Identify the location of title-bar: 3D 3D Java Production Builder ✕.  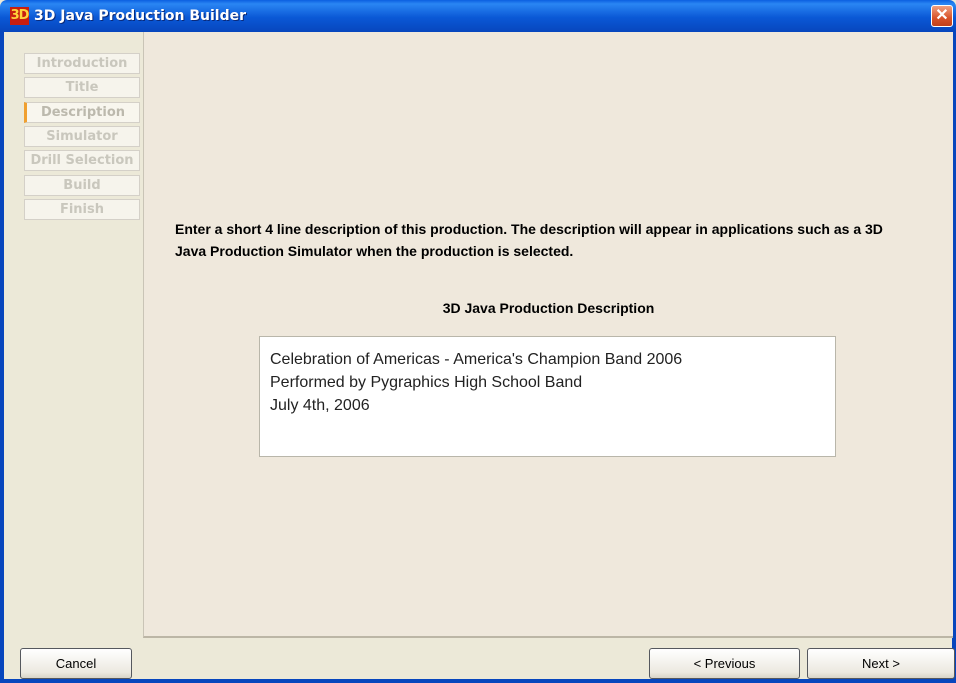
(478, 16).